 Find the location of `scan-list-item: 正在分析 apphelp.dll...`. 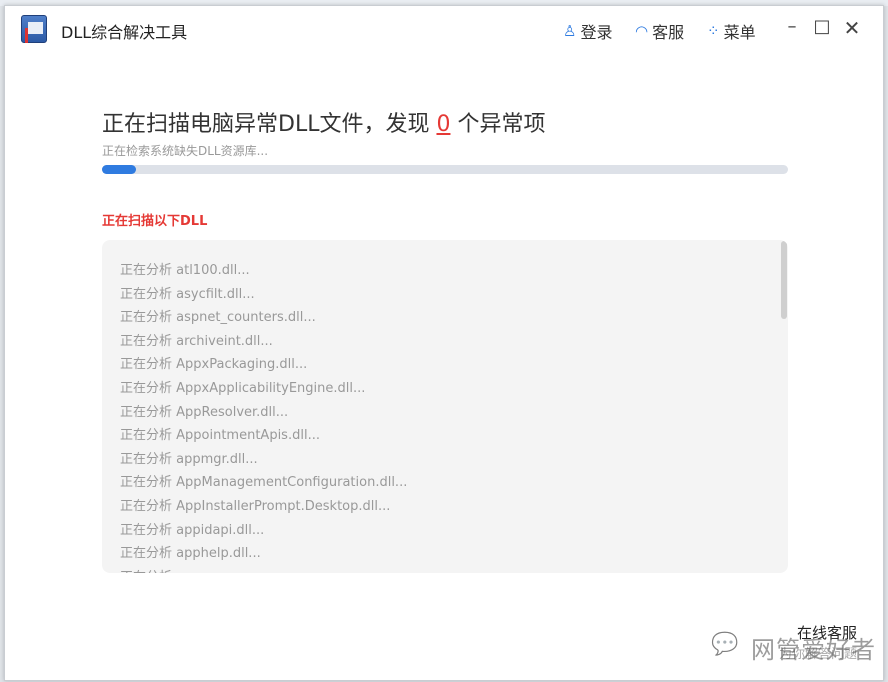

scan-list-item: 正在分析 apphelp.dll... is located at coordinates (190, 554).